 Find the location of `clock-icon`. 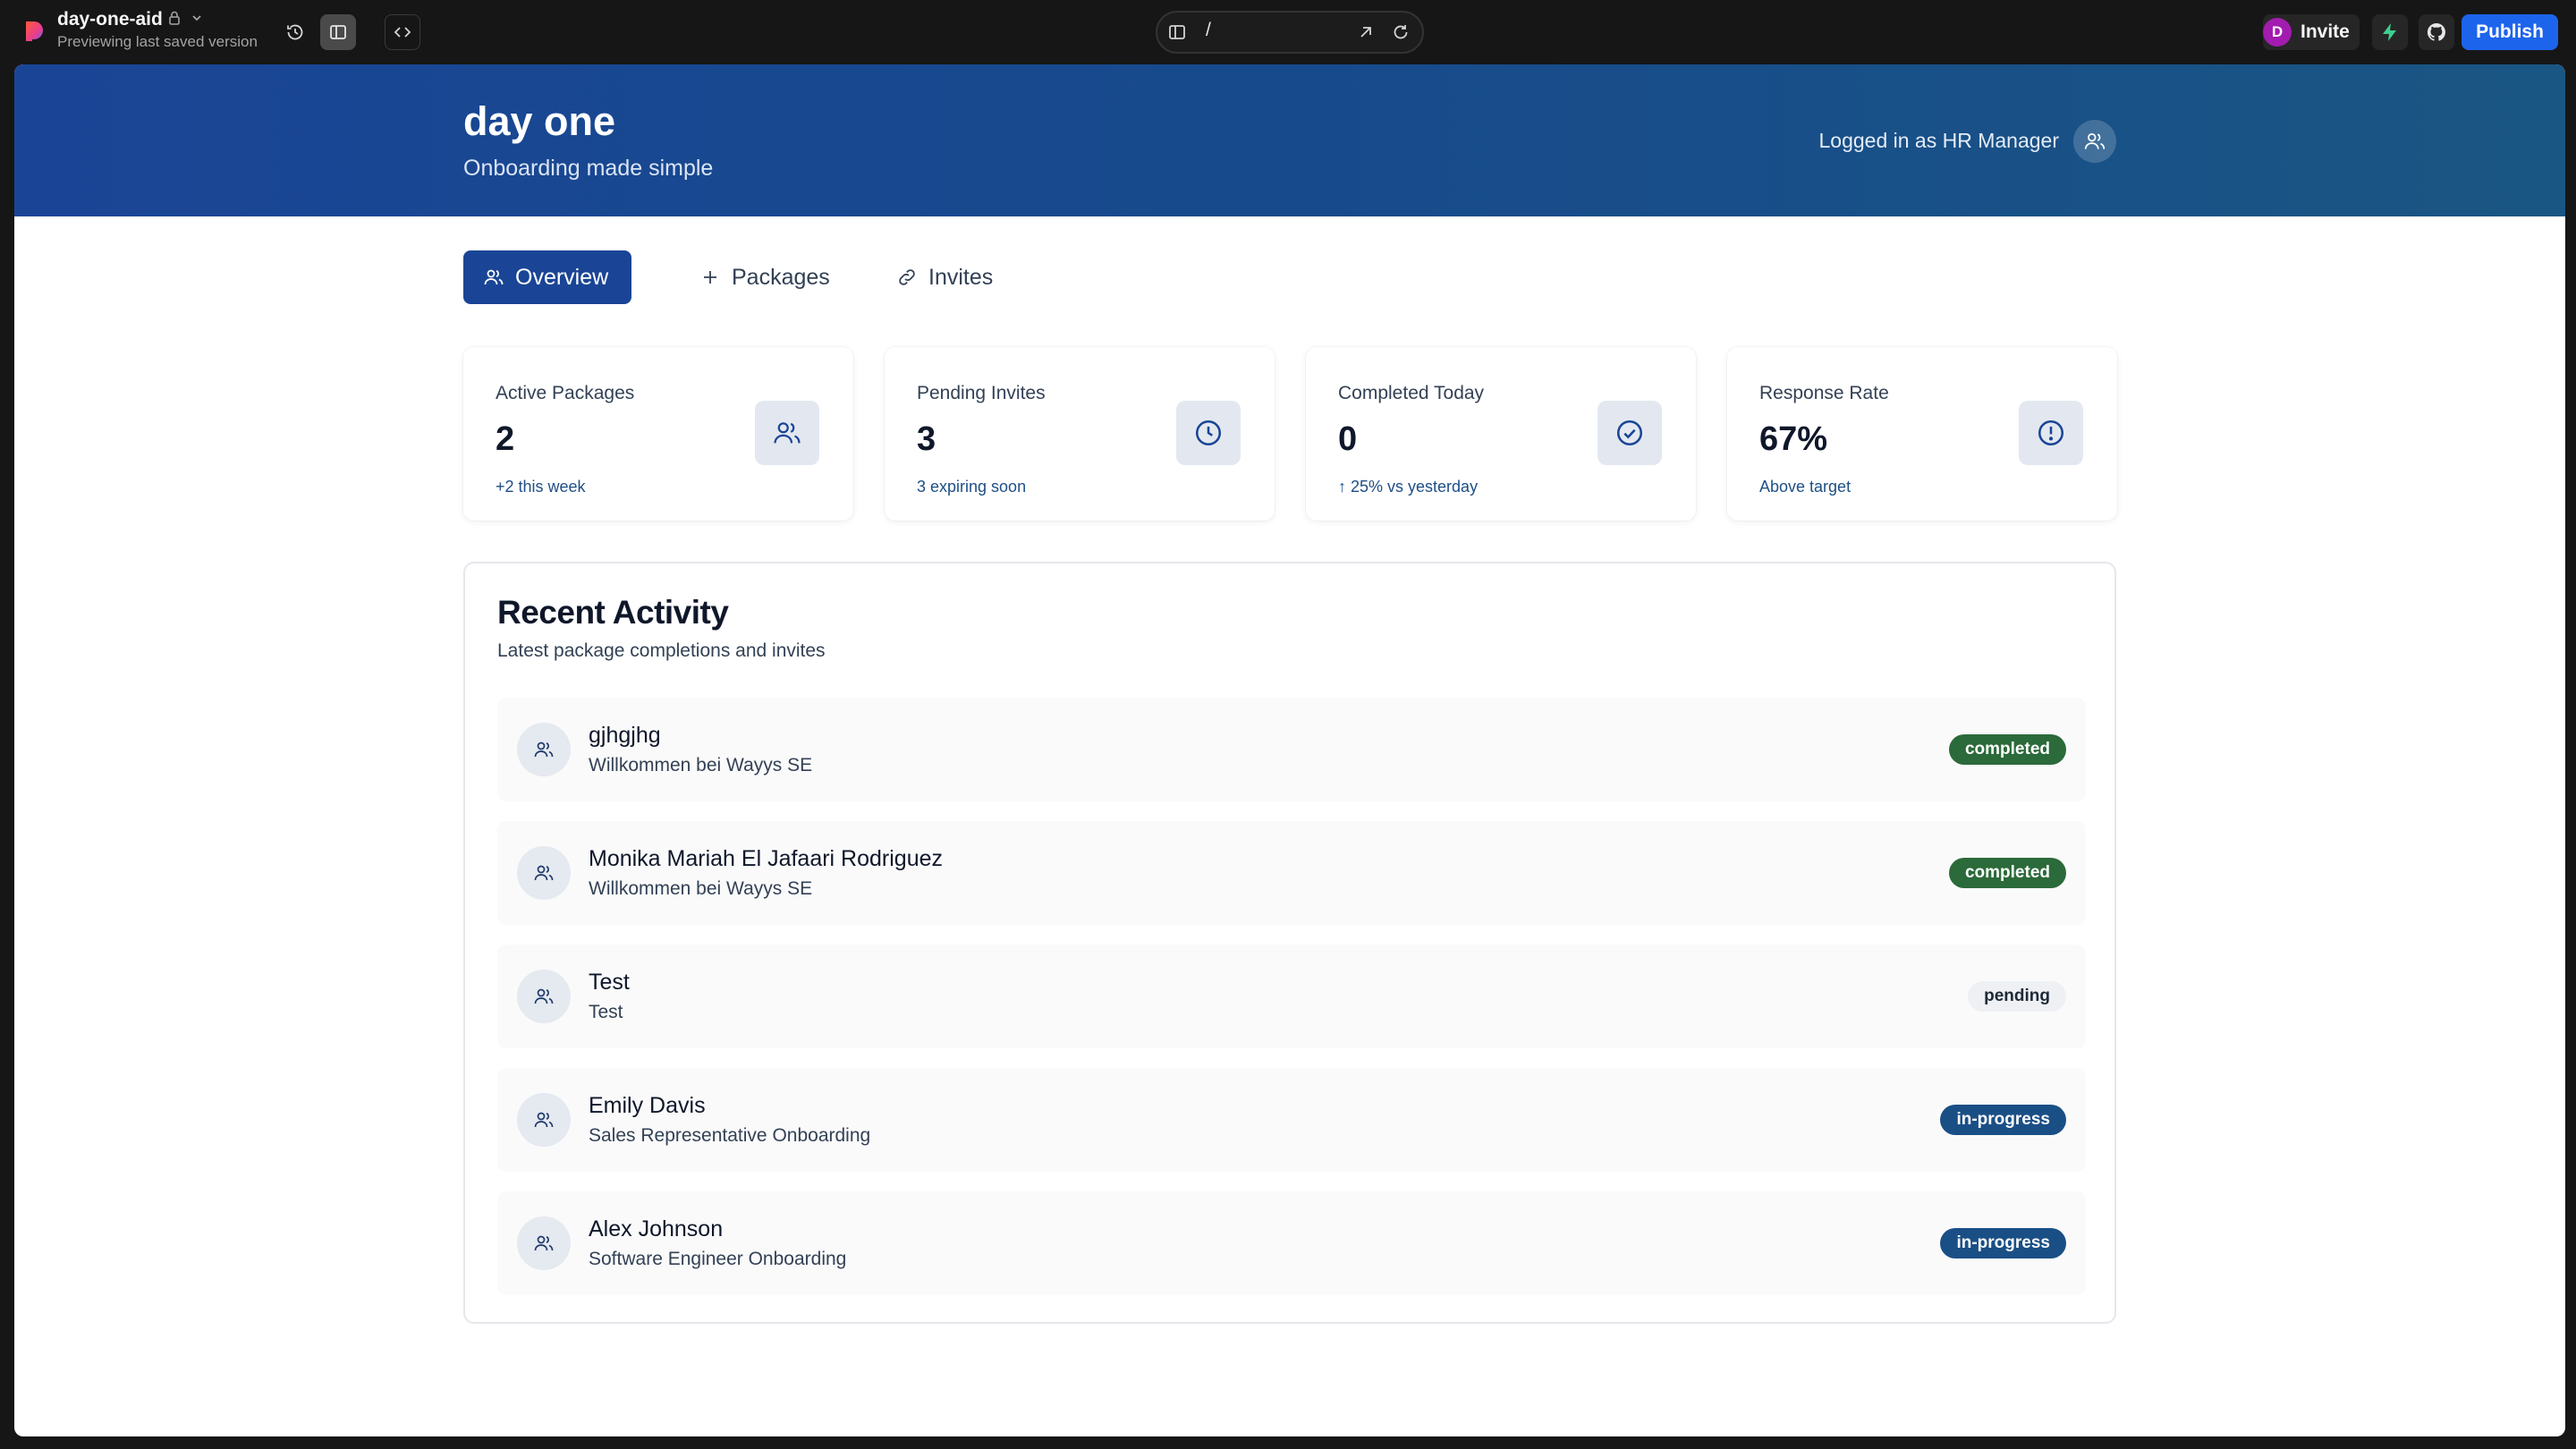

clock-icon is located at coordinates (1208, 432).